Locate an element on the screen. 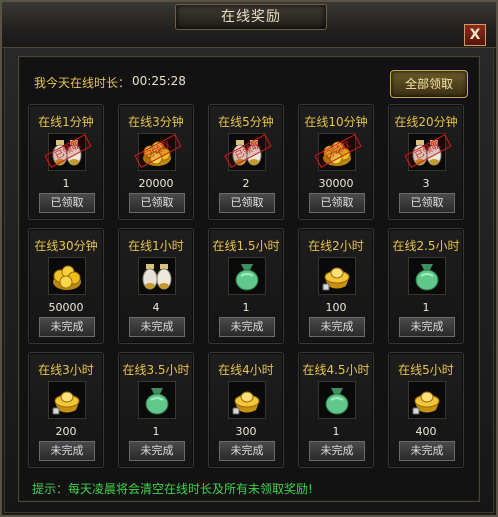 This screenshot has height=517, width=498. reward-card: 在线3分钟已领取 20000 已领取 is located at coordinates (156, 162).